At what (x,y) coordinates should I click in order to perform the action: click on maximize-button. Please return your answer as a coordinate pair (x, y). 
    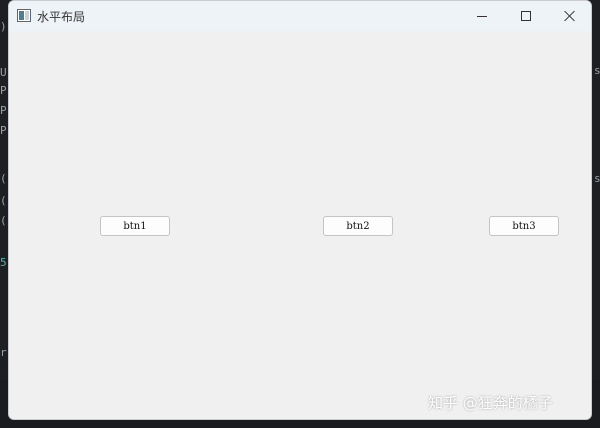
    Looking at the image, I should click on (526, 16).